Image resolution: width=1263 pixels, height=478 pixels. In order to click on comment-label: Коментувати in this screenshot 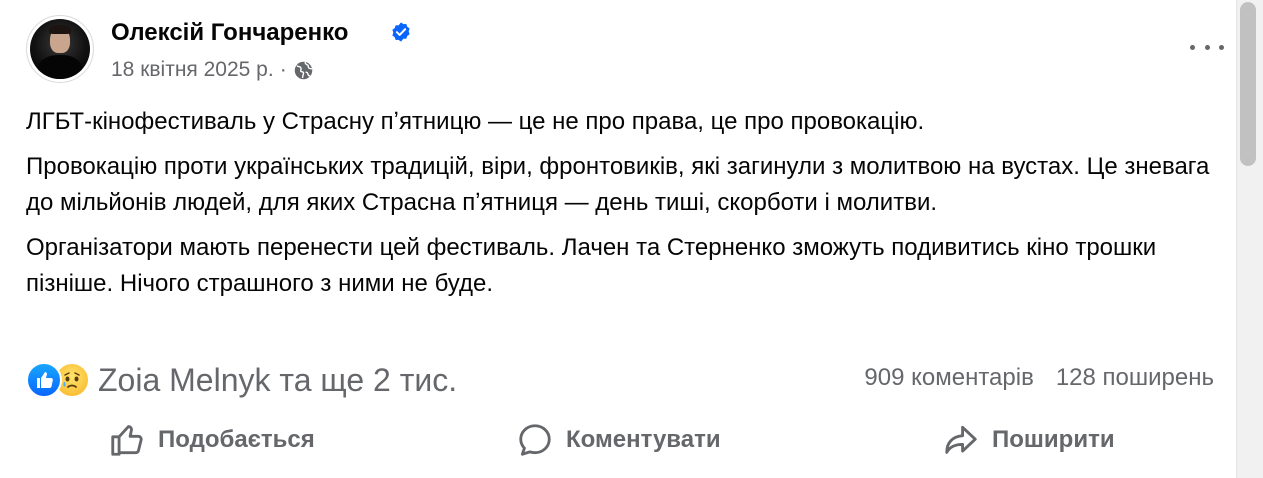, I will do `click(643, 439)`.